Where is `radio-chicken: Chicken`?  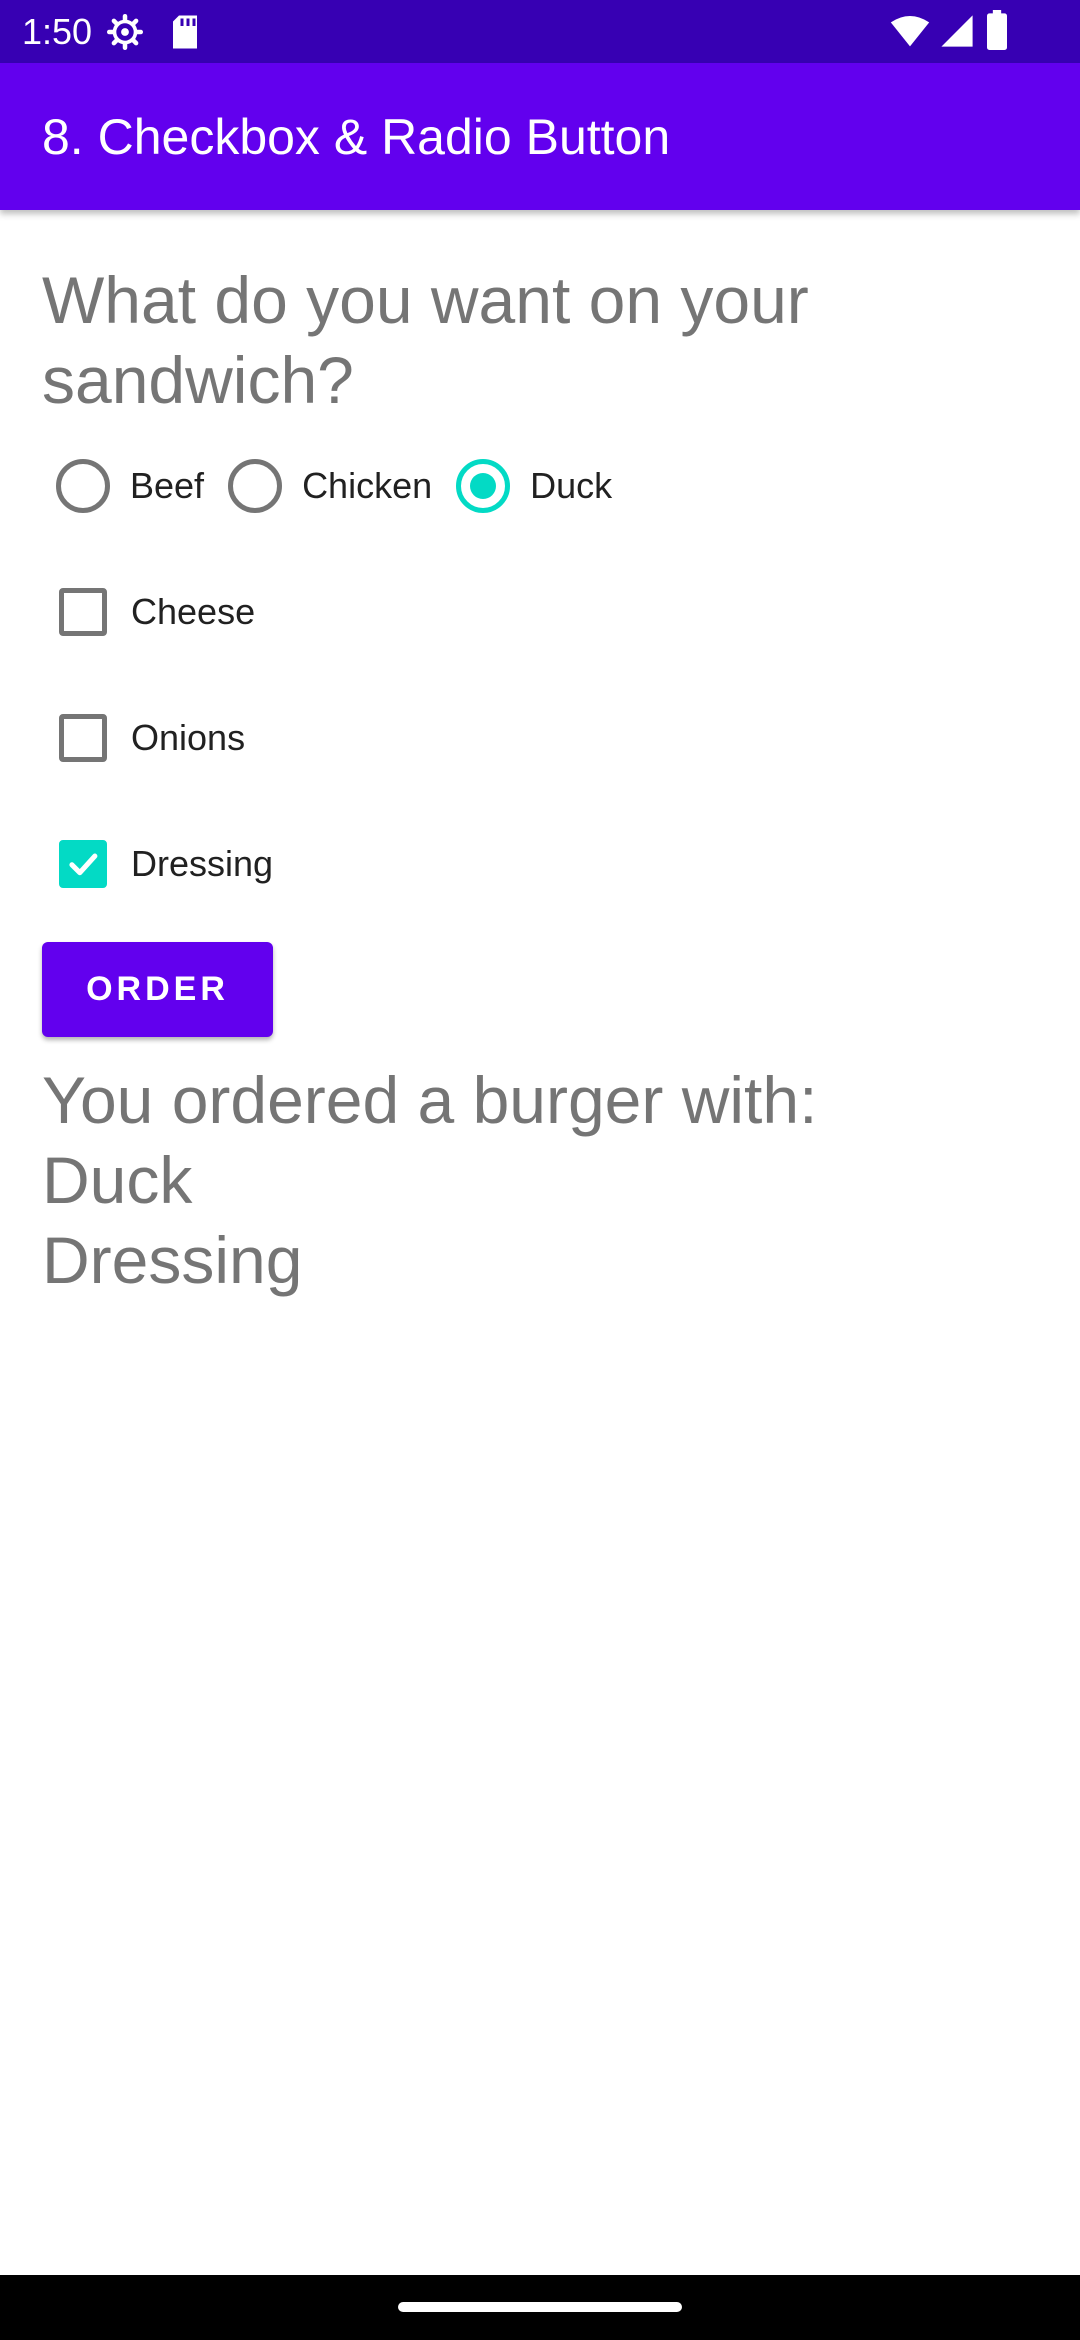 radio-chicken: Chicken is located at coordinates (323, 486).